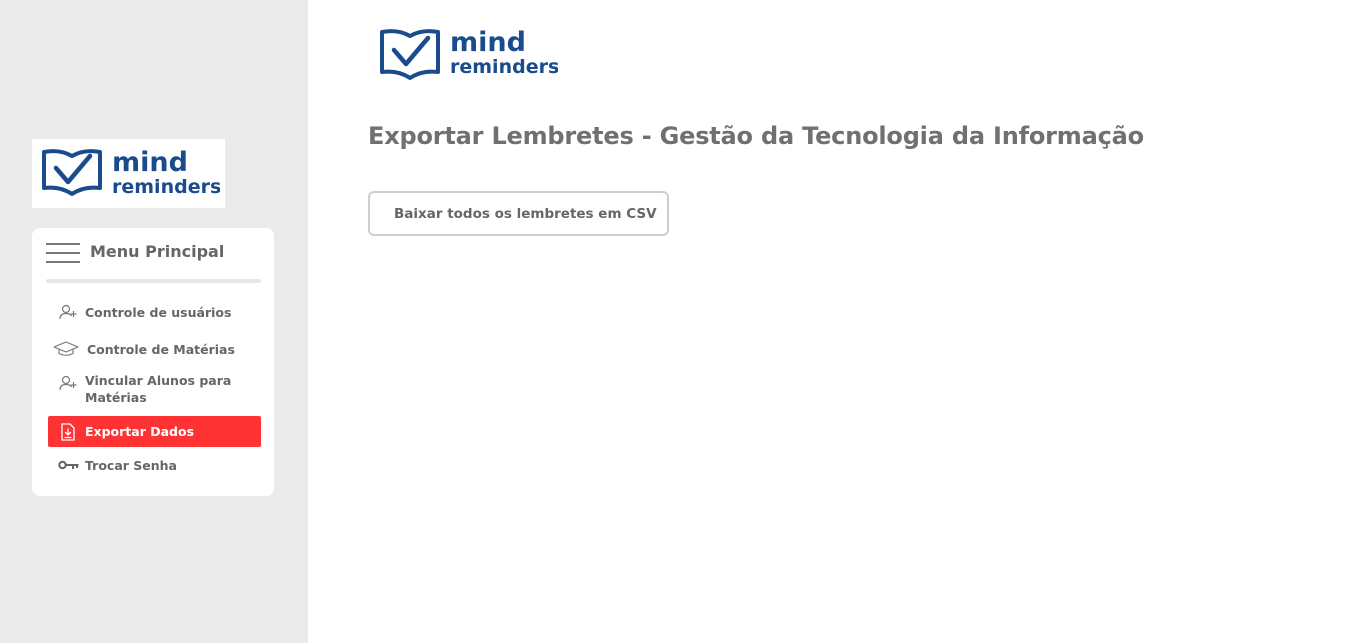  I want to click on sidebar-item-label: Trocar Senha, so click(131, 465).